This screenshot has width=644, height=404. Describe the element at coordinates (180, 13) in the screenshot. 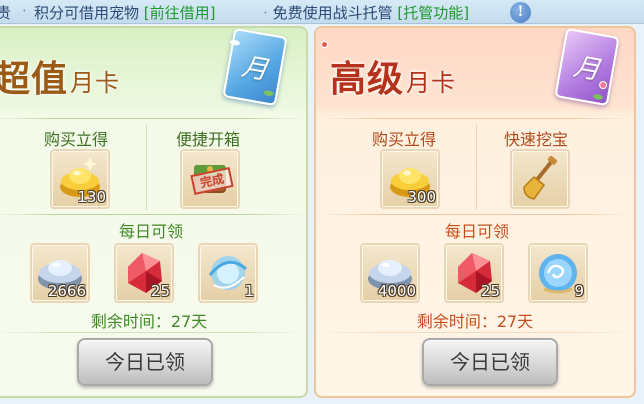

I see `borrow-pet-link: [前往借用]` at that location.